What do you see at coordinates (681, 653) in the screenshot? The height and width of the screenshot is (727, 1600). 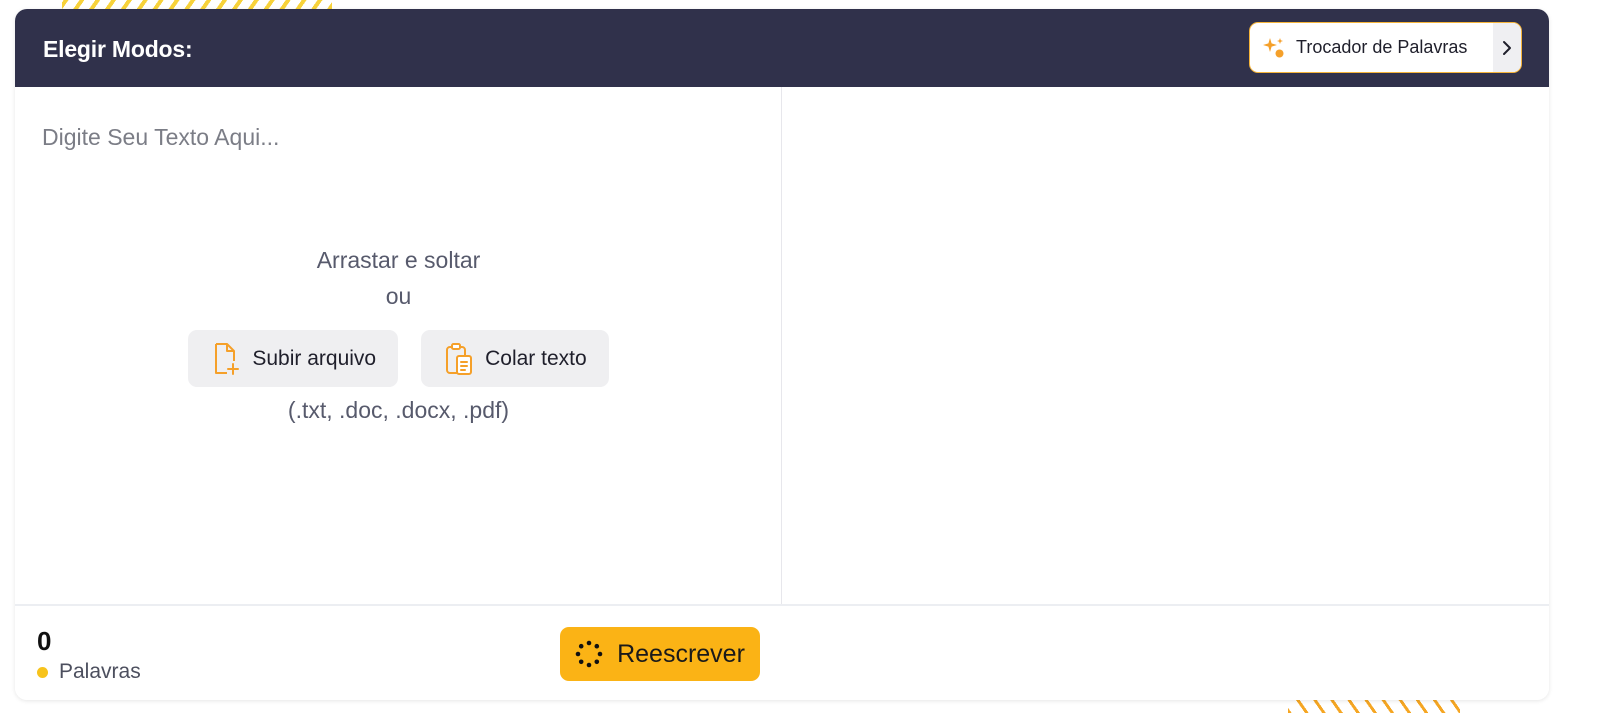 I see `rewrite-label: Reescrever` at bounding box center [681, 653].